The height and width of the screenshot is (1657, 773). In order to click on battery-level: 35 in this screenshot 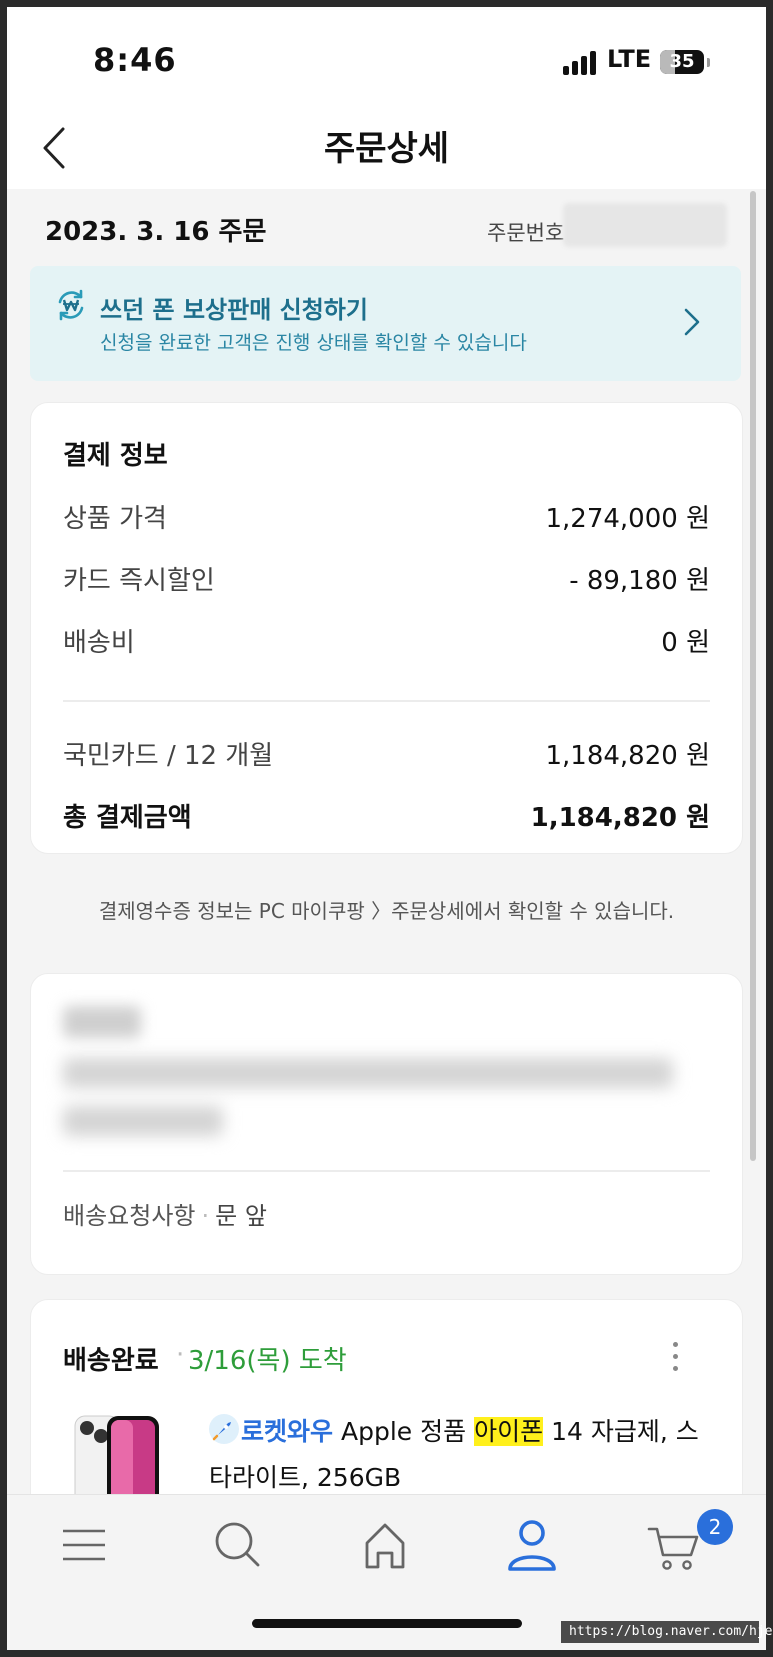, I will do `click(682, 61)`.